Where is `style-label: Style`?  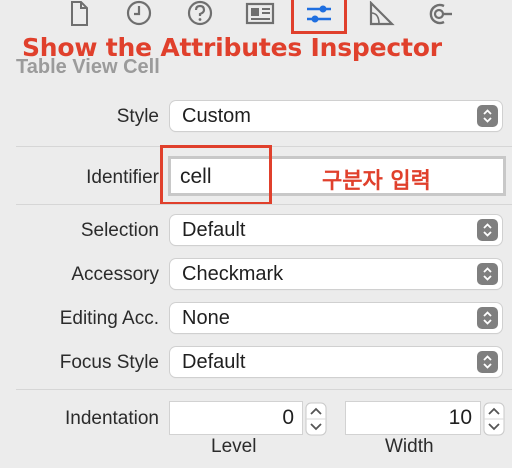
style-label: Style is located at coordinates (137, 116).